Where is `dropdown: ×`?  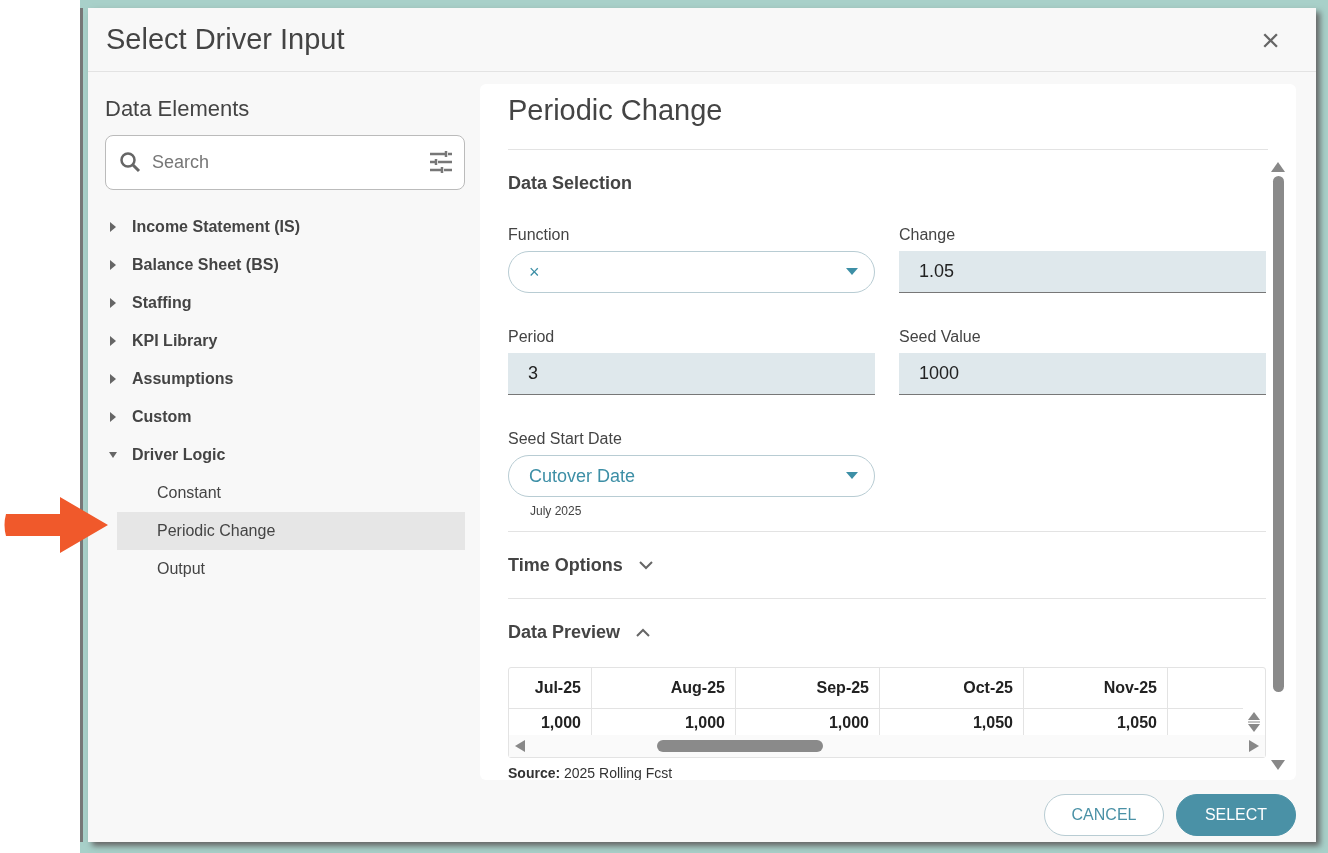 dropdown: × is located at coordinates (691, 272).